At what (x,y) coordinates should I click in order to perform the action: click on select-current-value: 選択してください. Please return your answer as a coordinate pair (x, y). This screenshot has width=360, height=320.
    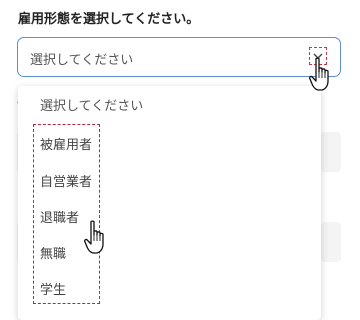
    Looking at the image, I should click on (82, 60).